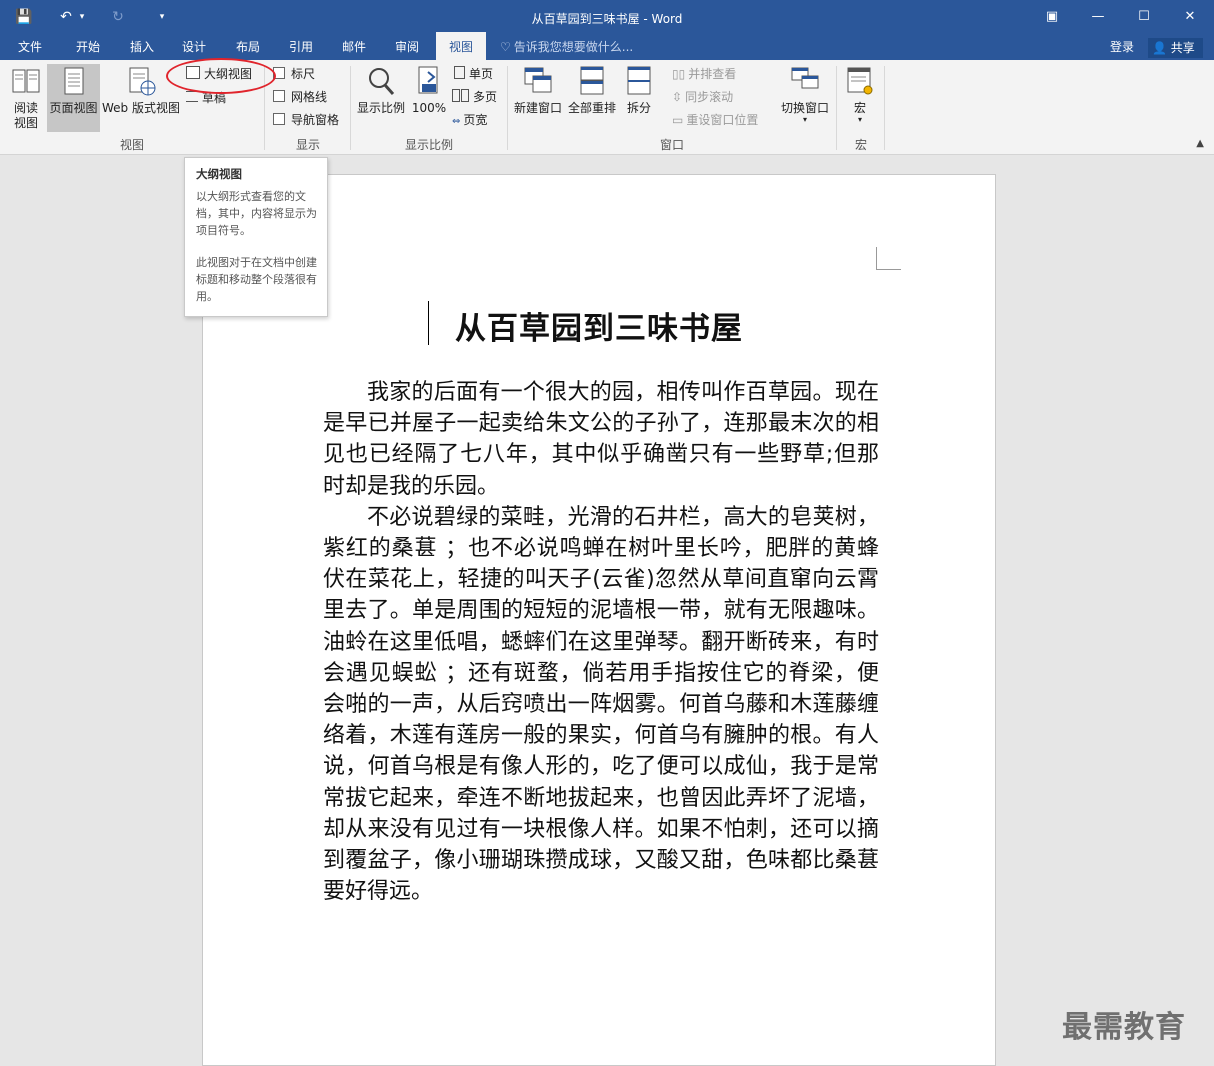 The height and width of the screenshot is (1066, 1214). I want to click on sync-scrolling-button: ⇳ 同步滚动, so click(702, 97).